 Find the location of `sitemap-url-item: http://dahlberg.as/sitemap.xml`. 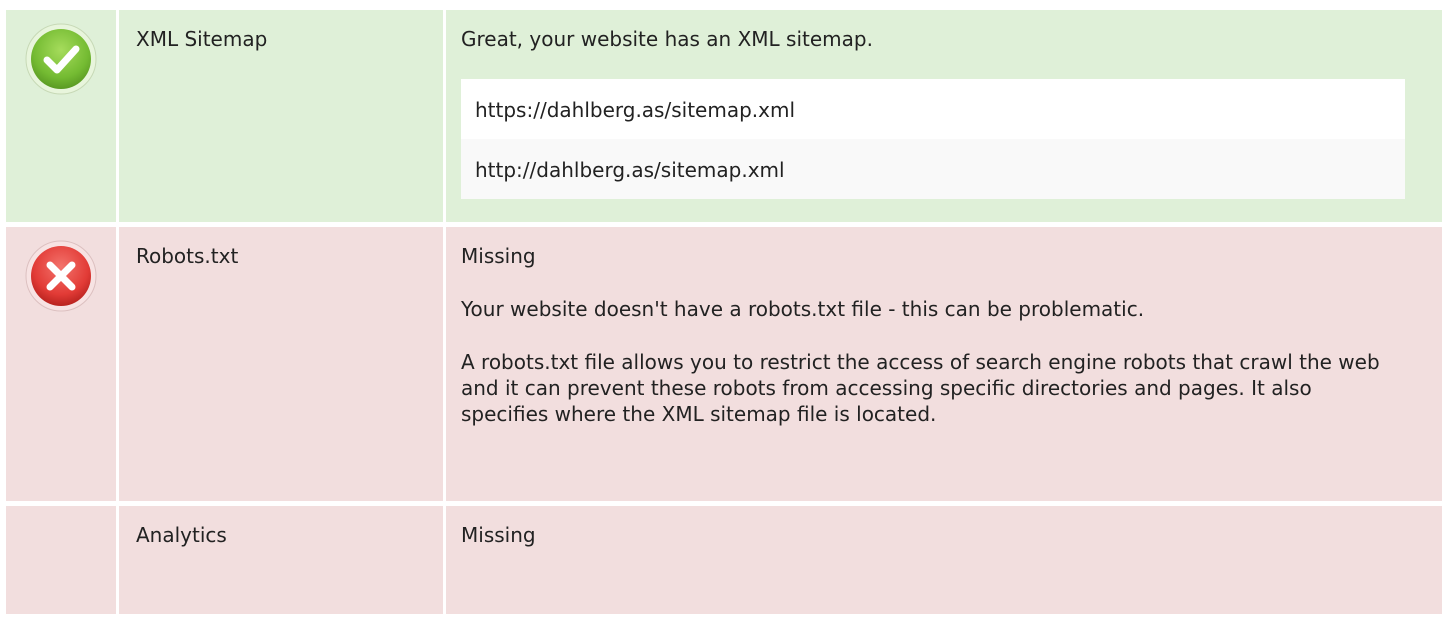

sitemap-url-item: http://dahlberg.as/sitemap.xml is located at coordinates (933, 169).